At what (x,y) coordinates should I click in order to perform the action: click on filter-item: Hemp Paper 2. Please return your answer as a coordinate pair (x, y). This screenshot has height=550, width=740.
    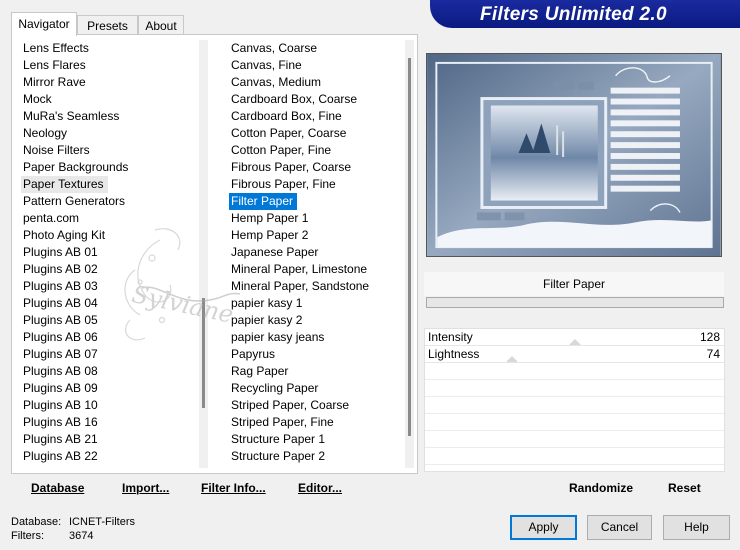
    Looking at the image, I should click on (314, 235).